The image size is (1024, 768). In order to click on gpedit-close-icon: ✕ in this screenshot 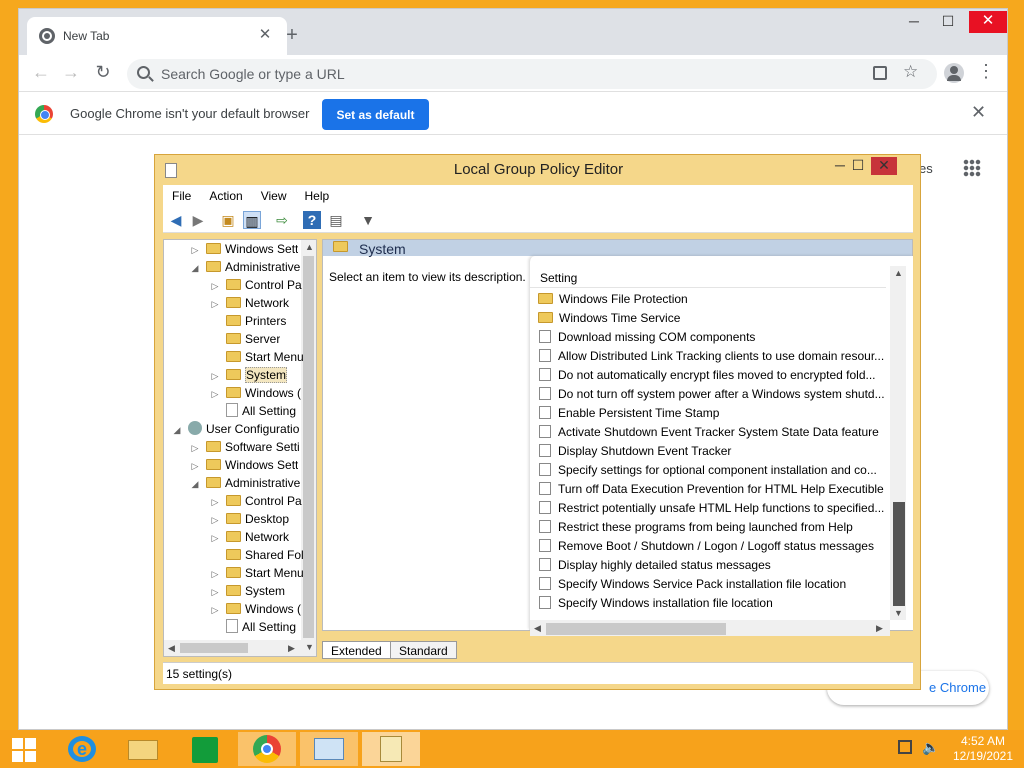, I will do `click(884, 166)`.